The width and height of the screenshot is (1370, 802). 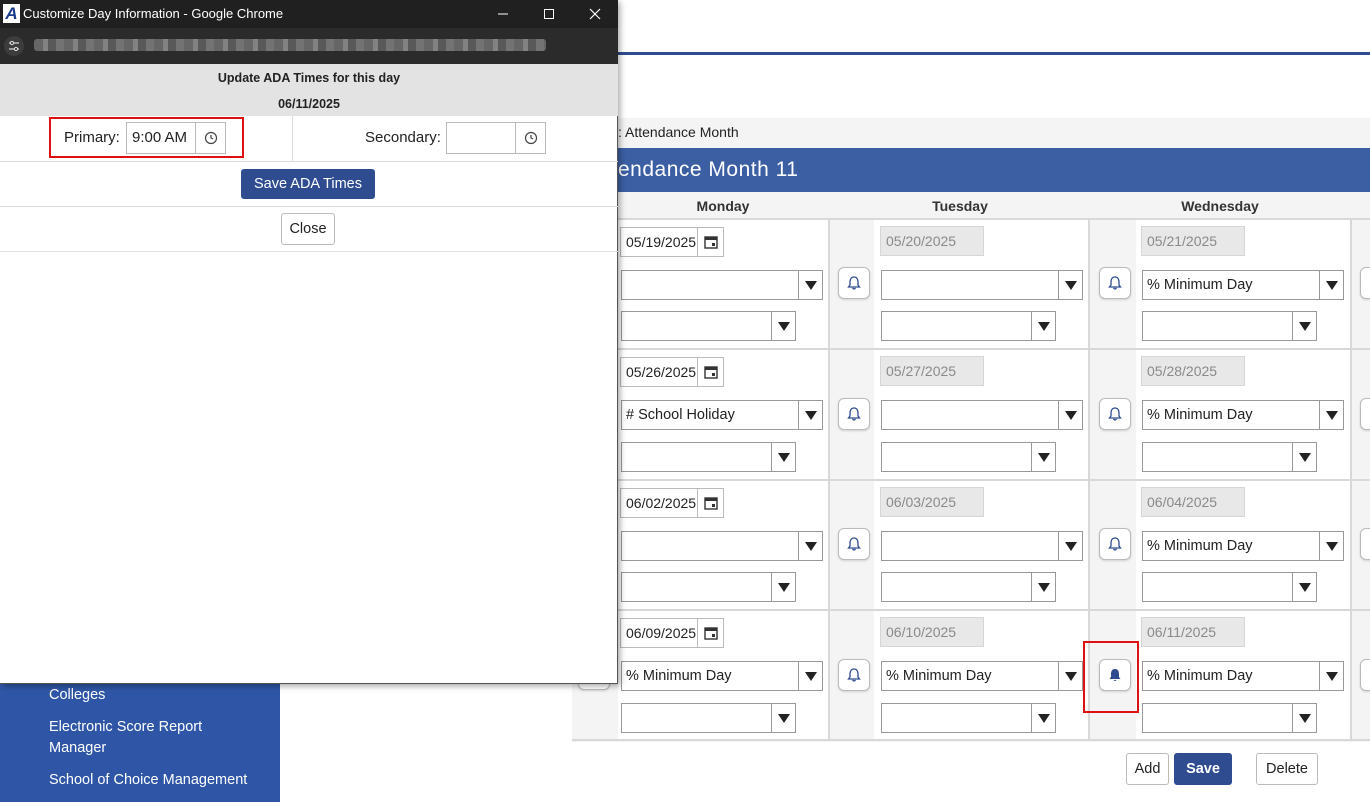 I want to click on tuesday-date-field: 05/27/2025, so click(x=932, y=371).